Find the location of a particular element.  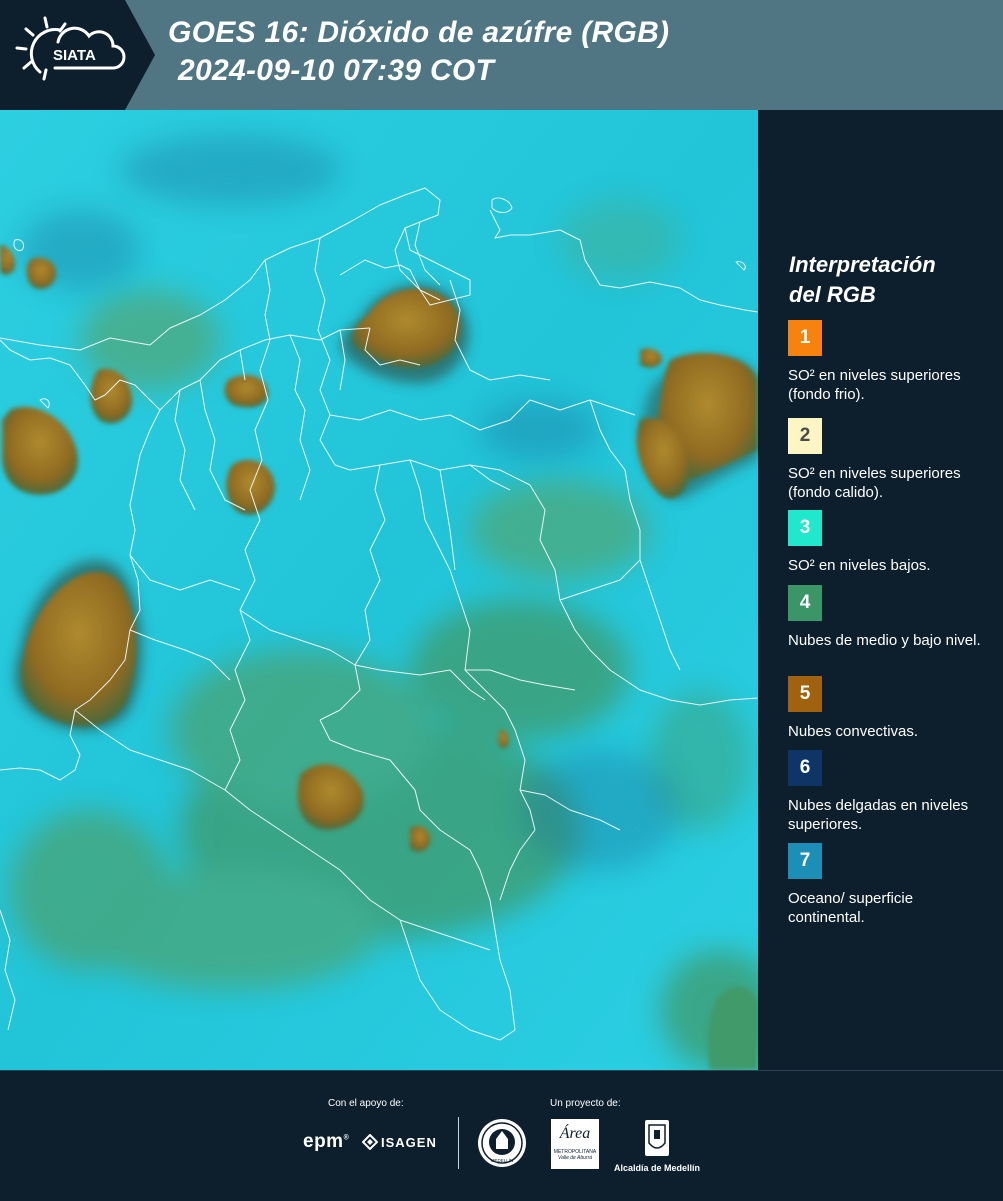

title-line-1: GOES 16: Dióxido de azúfre (RGB) is located at coordinates (419, 32).